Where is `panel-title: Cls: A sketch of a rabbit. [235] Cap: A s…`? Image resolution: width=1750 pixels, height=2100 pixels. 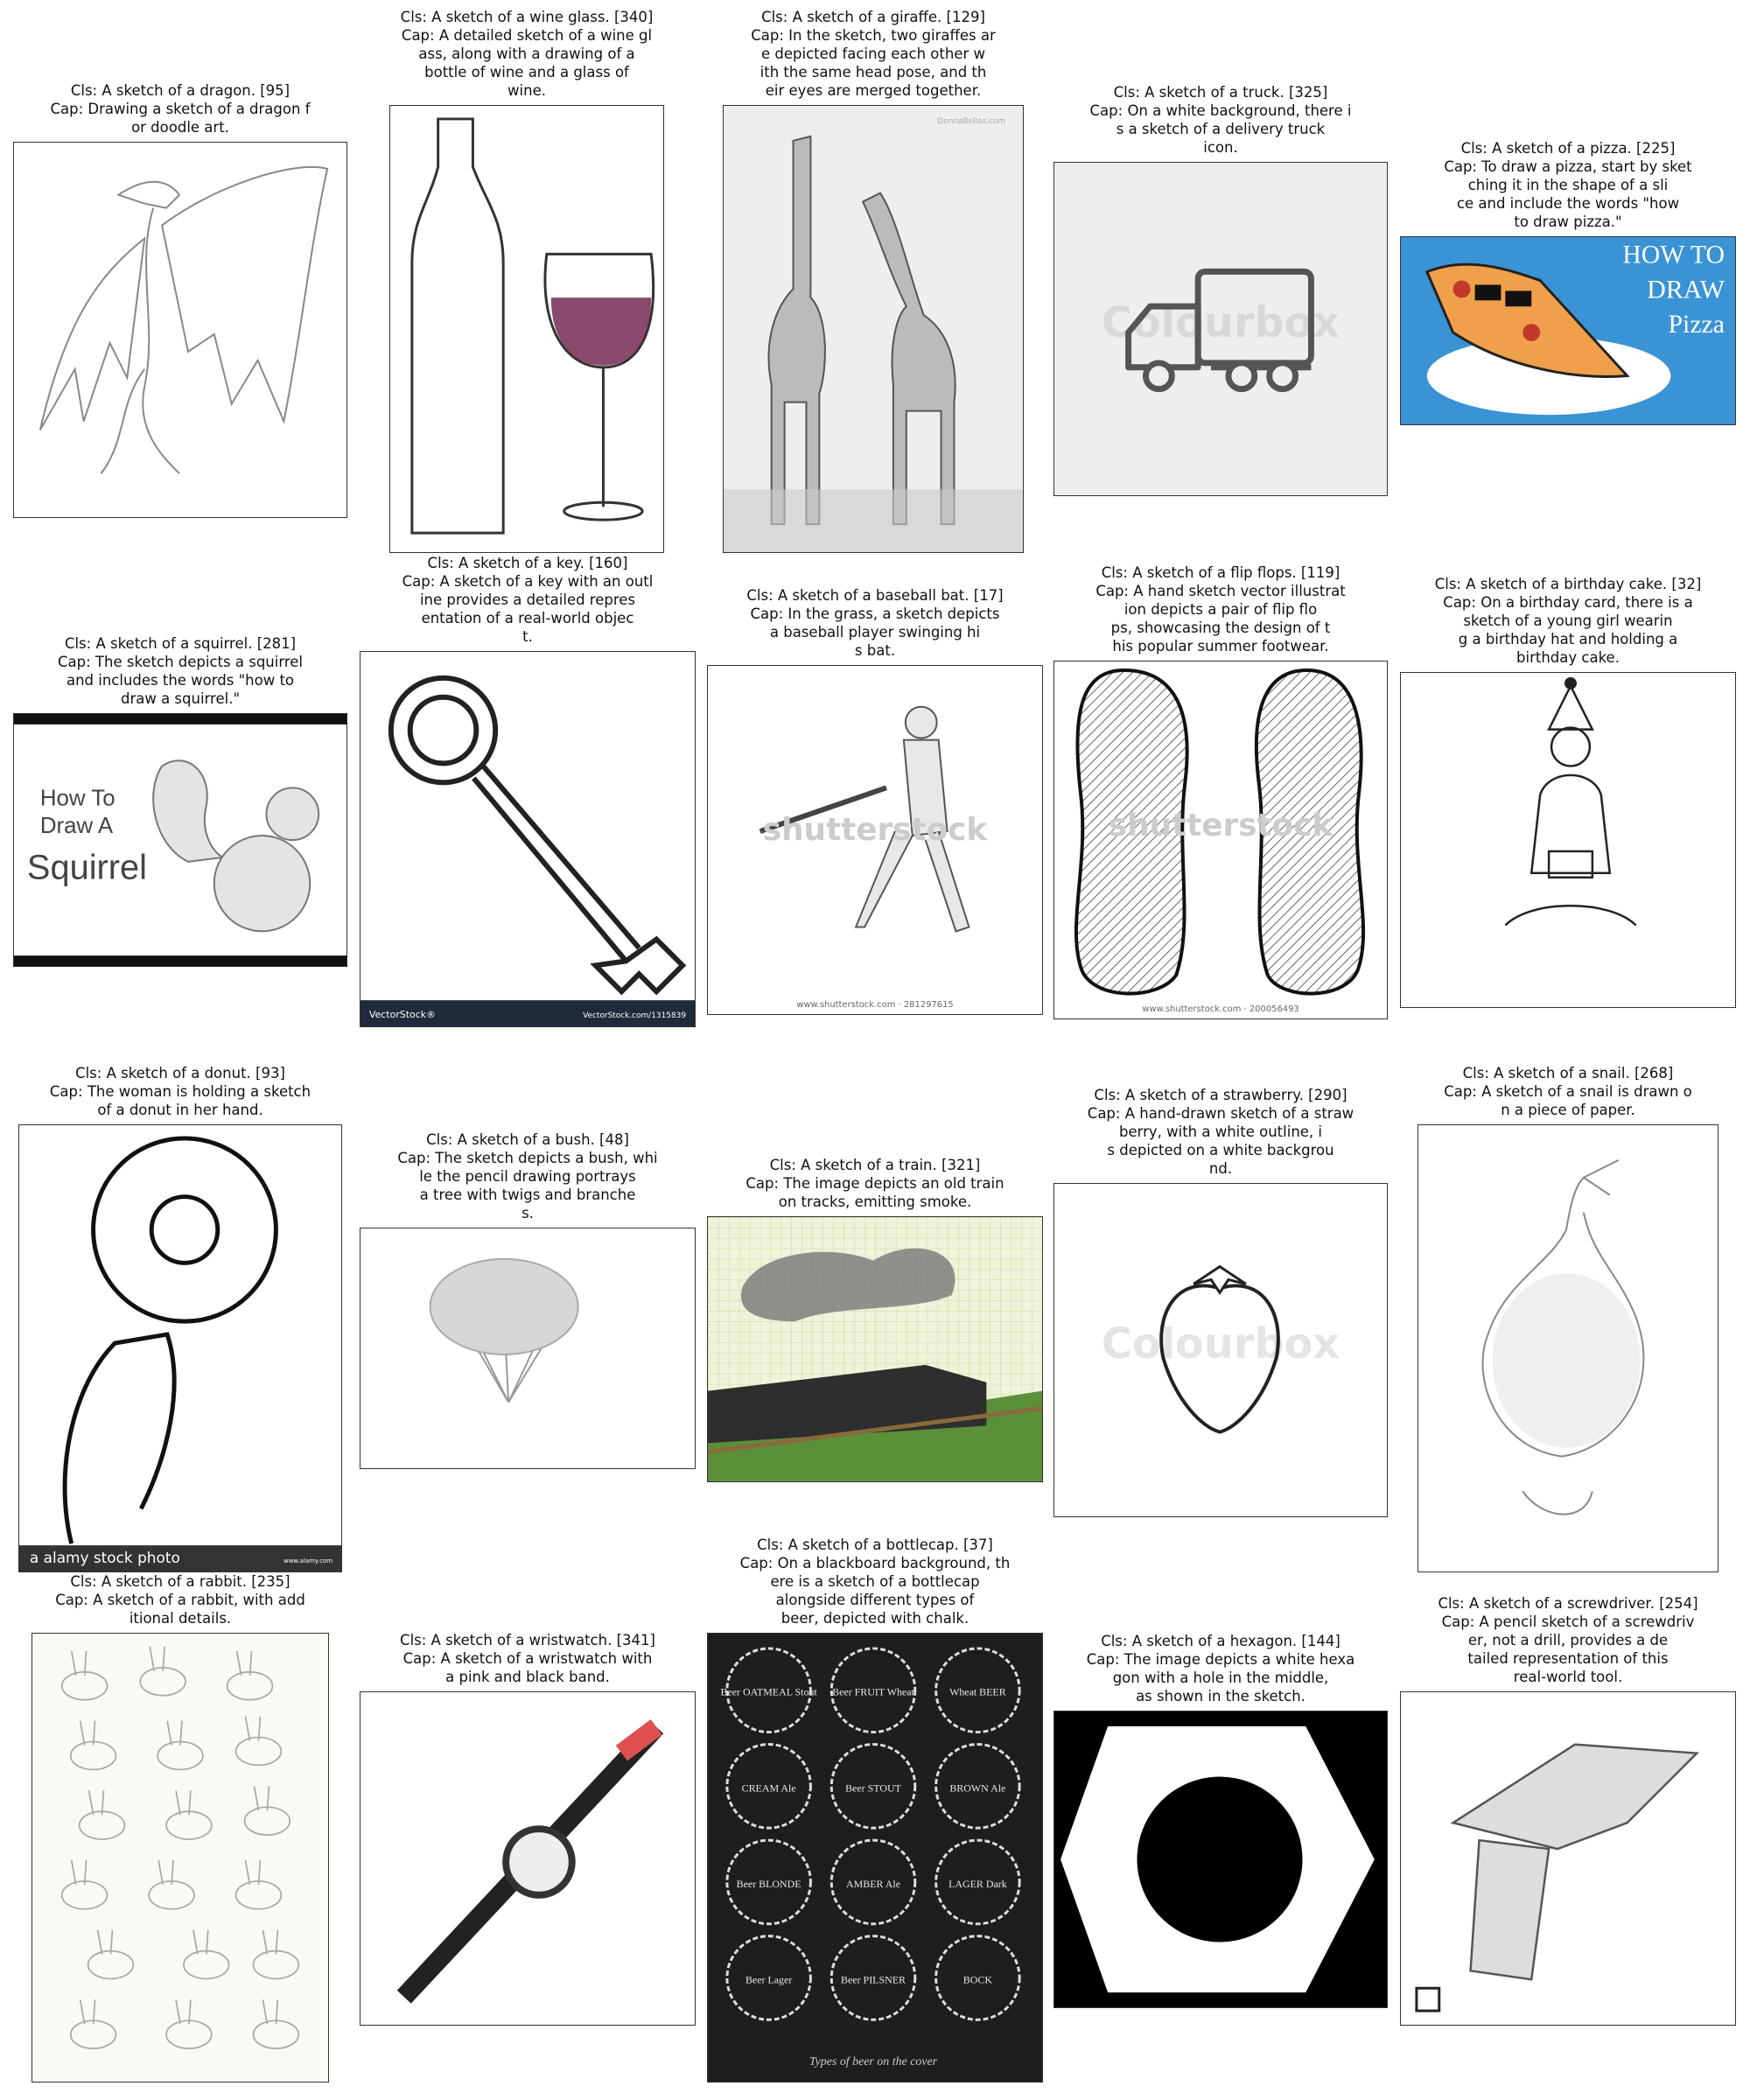
panel-title: Cls: A sketch of a rabbit. [235] Cap: A s… is located at coordinates (182, 1600).